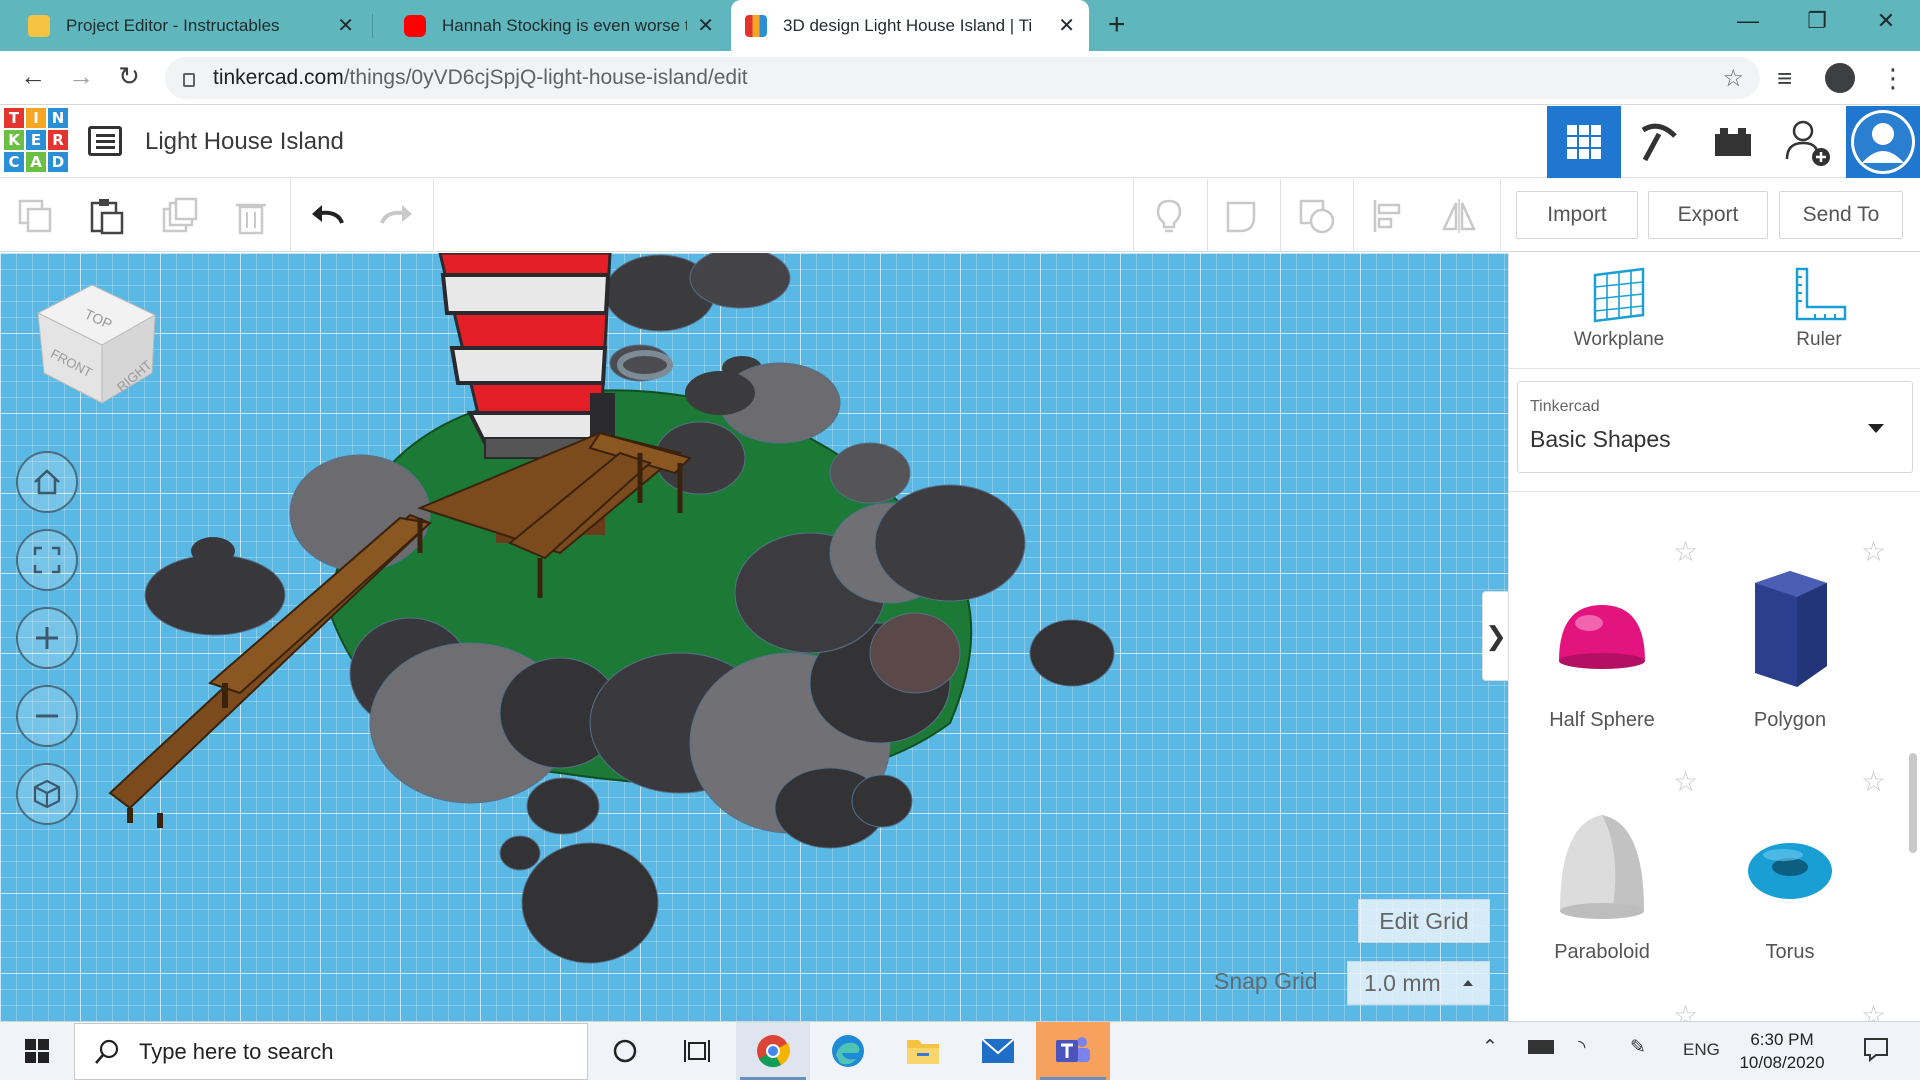 This screenshot has height=1080, width=1920. What do you see at coordinates (1602, 867) in the screenshot?
I see `paraboloid-icon` at bounding box center [1602, 867].